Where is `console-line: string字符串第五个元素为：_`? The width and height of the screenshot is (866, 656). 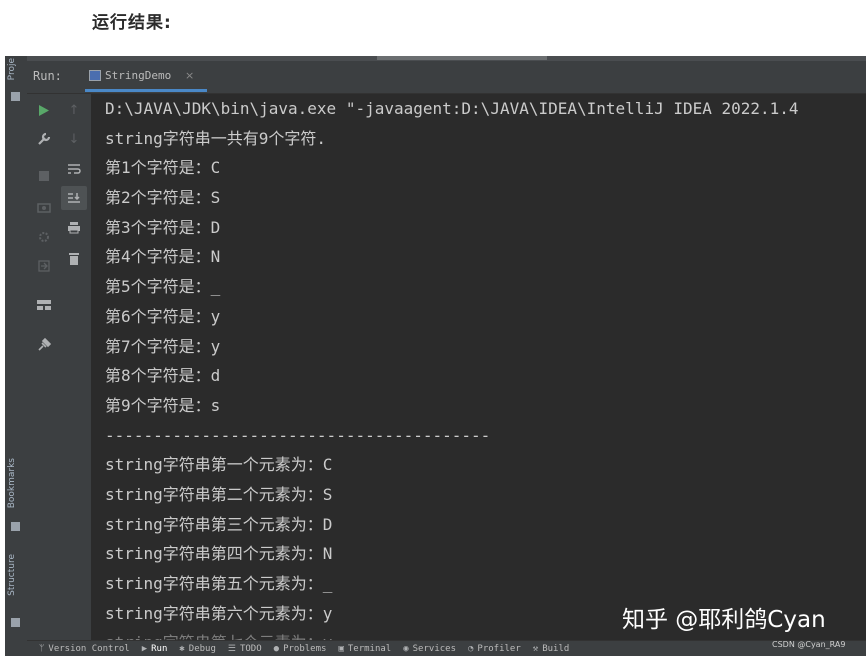
console-line: string字符串第五个元素为：_ is located at coordinates (219, 583).